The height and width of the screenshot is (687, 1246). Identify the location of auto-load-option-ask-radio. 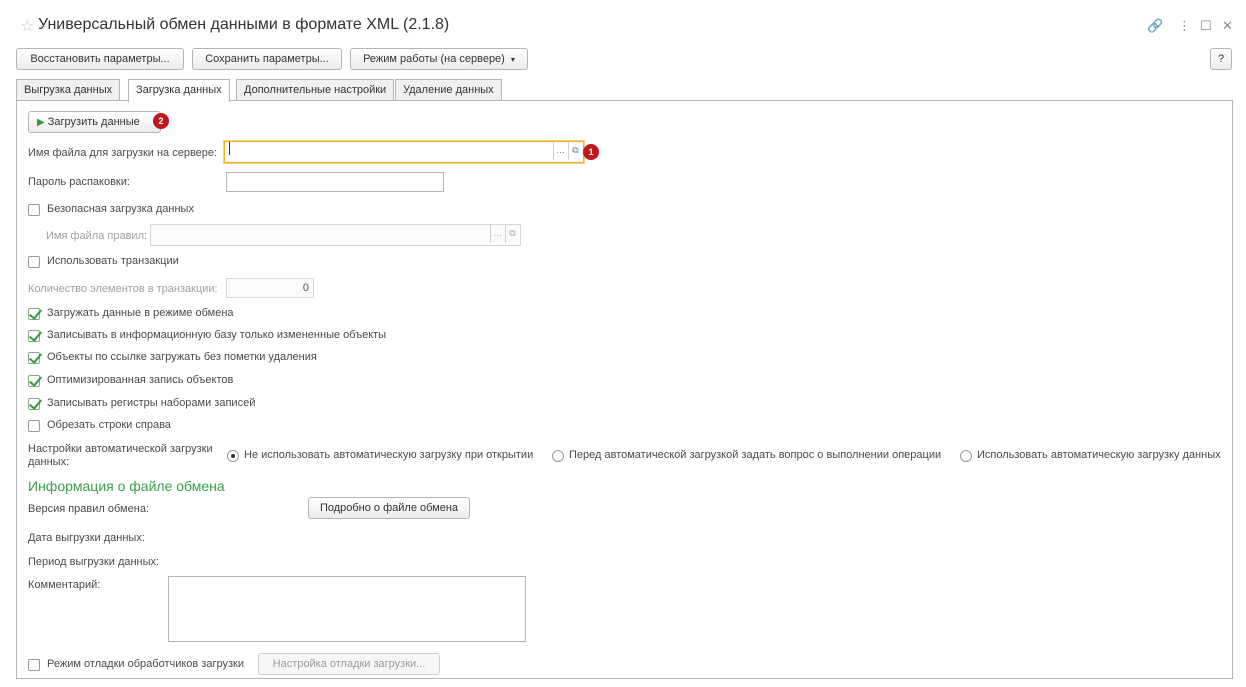
(558, 456).